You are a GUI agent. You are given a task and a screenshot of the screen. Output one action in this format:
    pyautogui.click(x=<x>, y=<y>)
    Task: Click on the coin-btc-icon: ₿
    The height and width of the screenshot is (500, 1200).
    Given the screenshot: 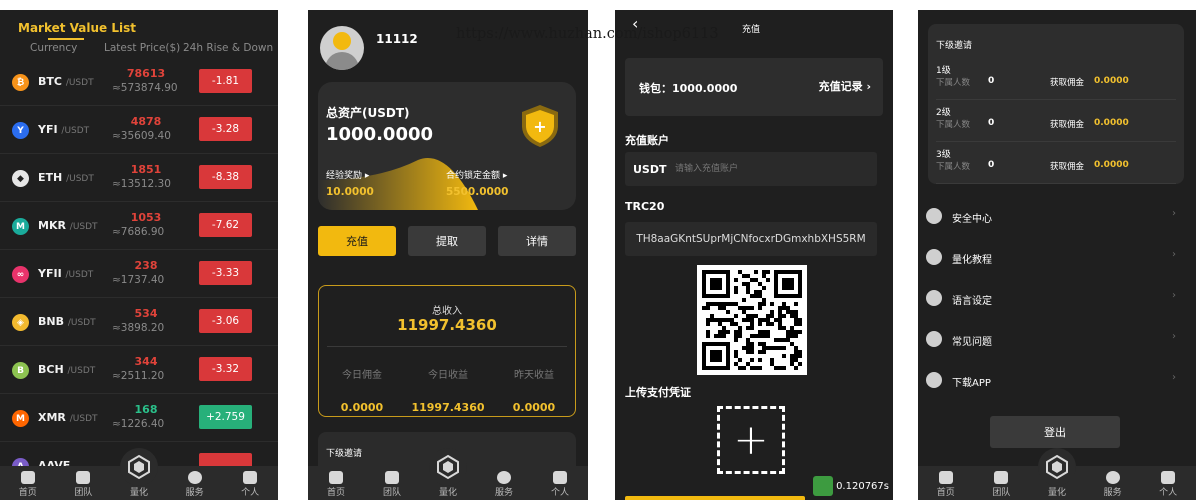 What is the action you would take?
    pyautogui.click(x=20, y=82)
    